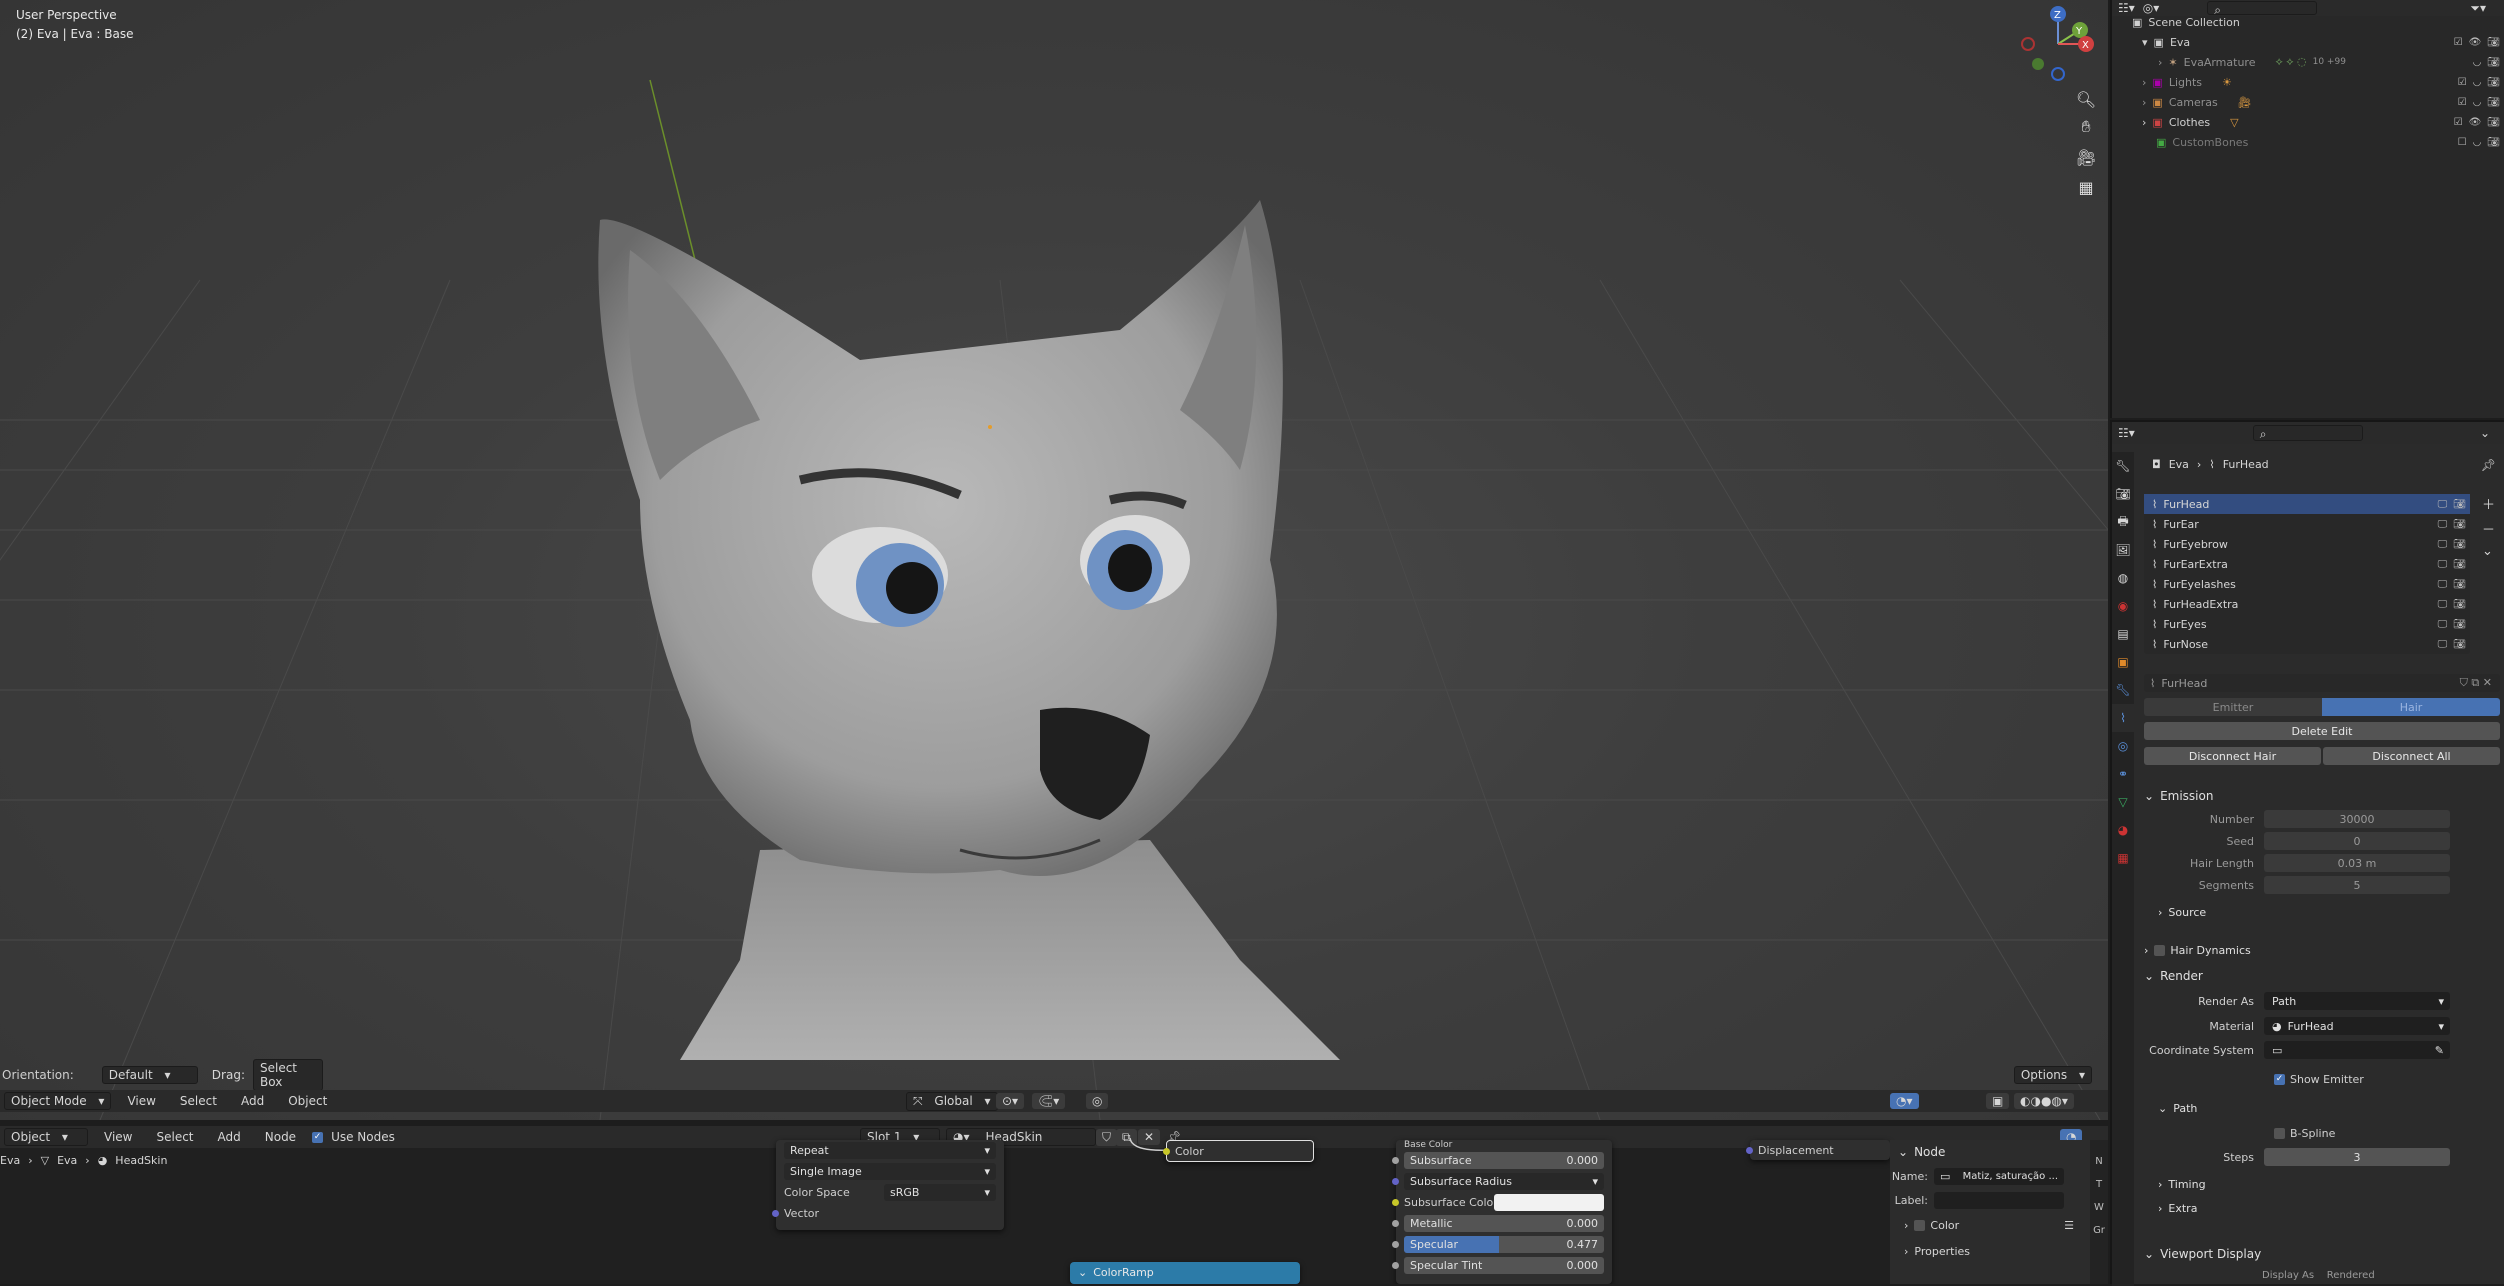 The height and width of the screenshot is (1286, 2504). Describe the element at coordinates (2232, 756) in the screenshot. I see `disconnect-hair-button: Disconnect Hair` at that location.